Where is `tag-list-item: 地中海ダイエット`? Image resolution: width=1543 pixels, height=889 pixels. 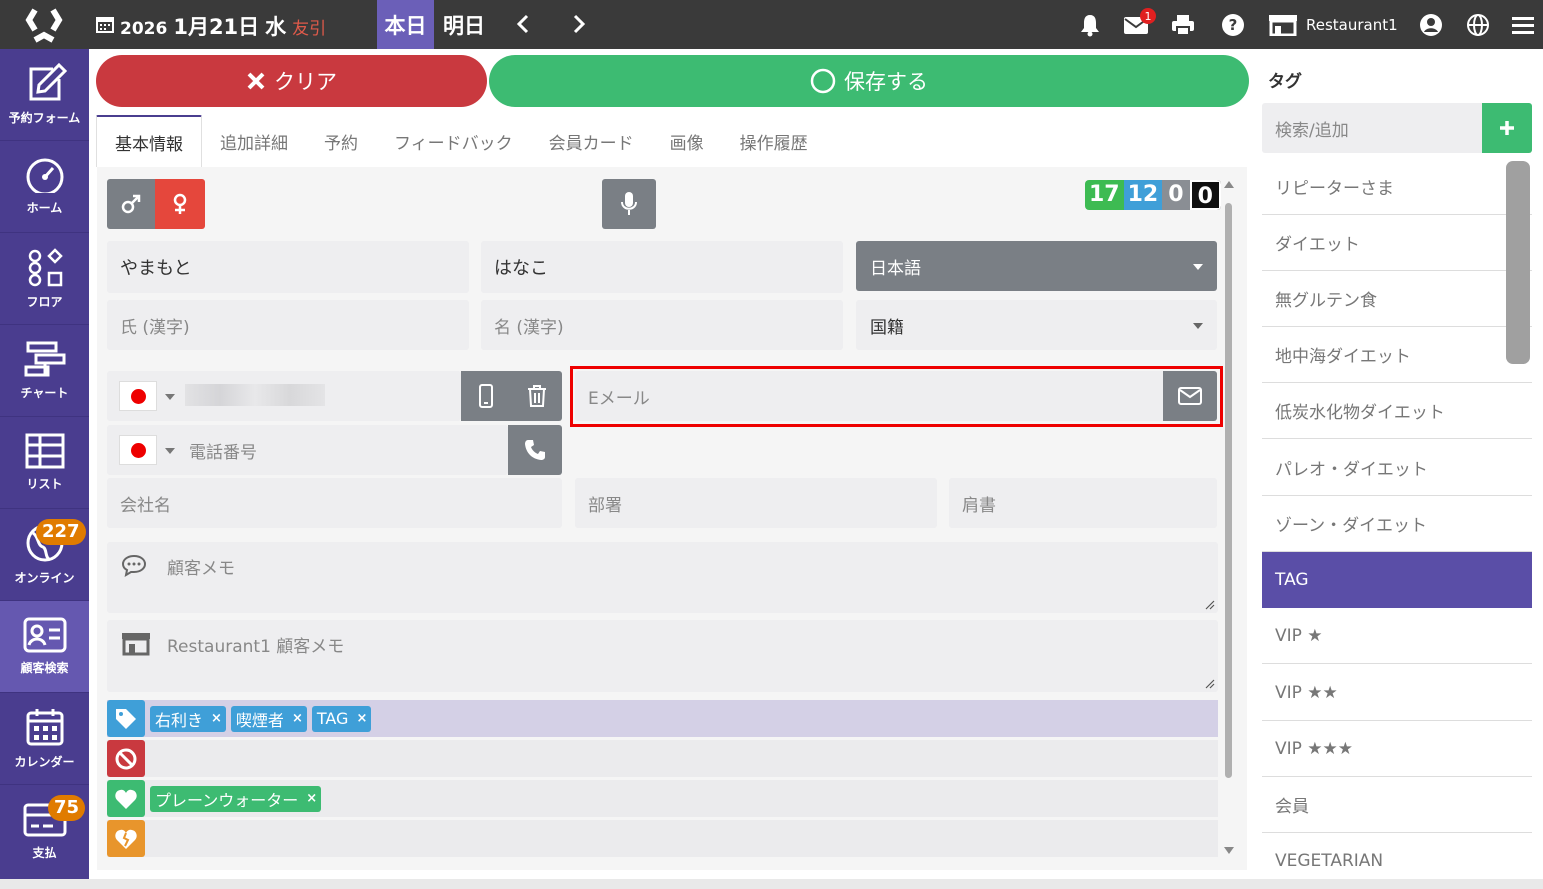
tag-list-item: 地中海ダイエット is located at coordinates (1397, 355).